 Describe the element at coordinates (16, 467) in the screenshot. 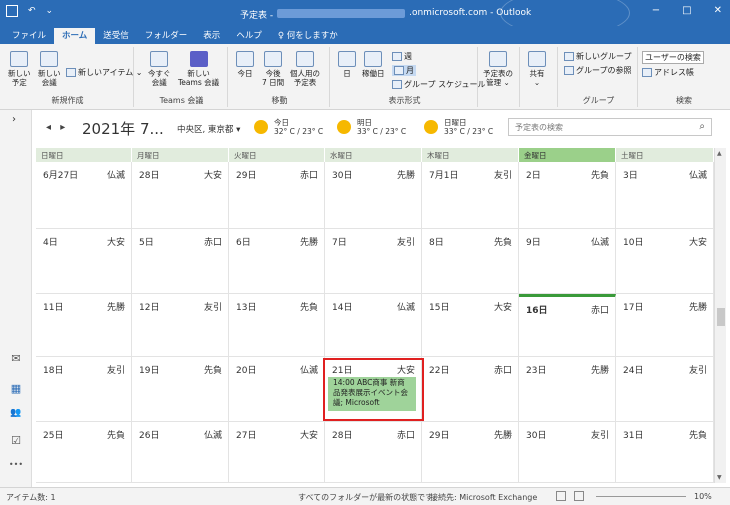

I see `more-apps-icon: •••` at that location.